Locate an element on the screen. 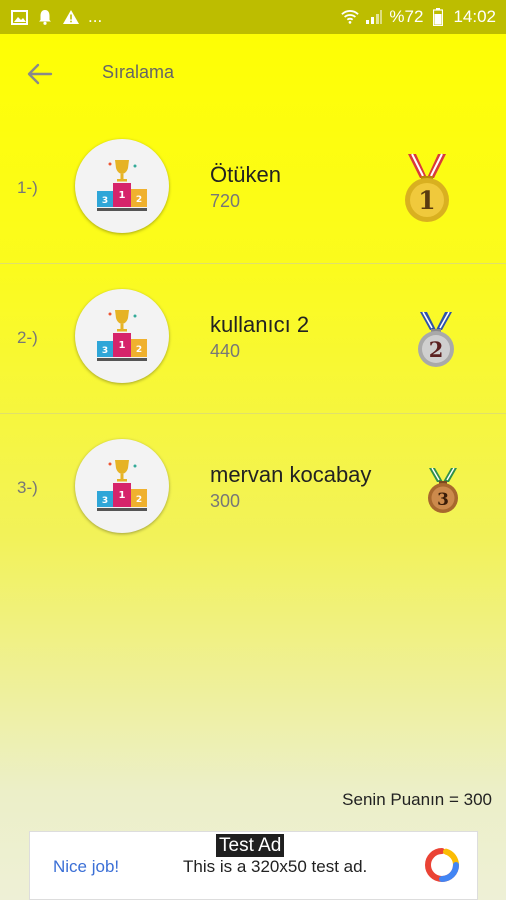 The image size is (506, 900). back-button is located at coordinates (40, 74).